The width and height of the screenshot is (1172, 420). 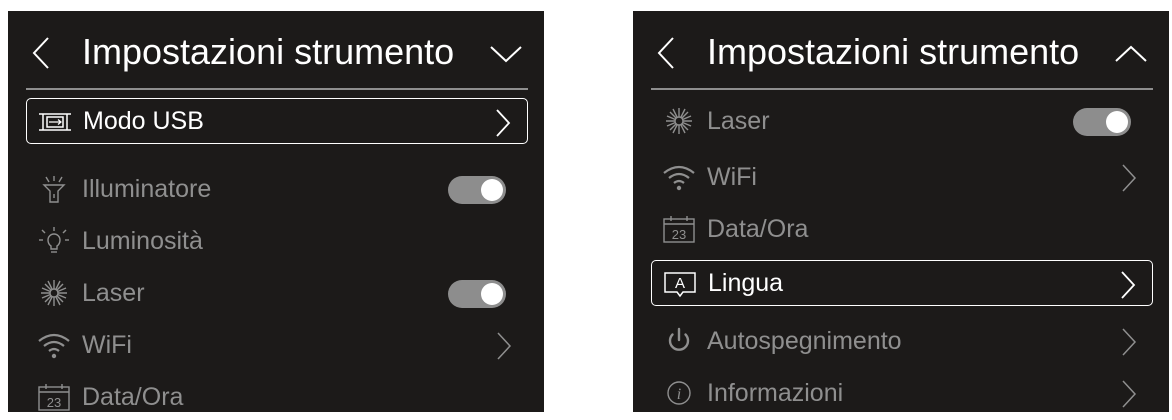 What do you see at coordinates (277, 189) in the screenshot?
I see `menu-item-illuminatore: Illuminatore` at bounding box center [277, 189].